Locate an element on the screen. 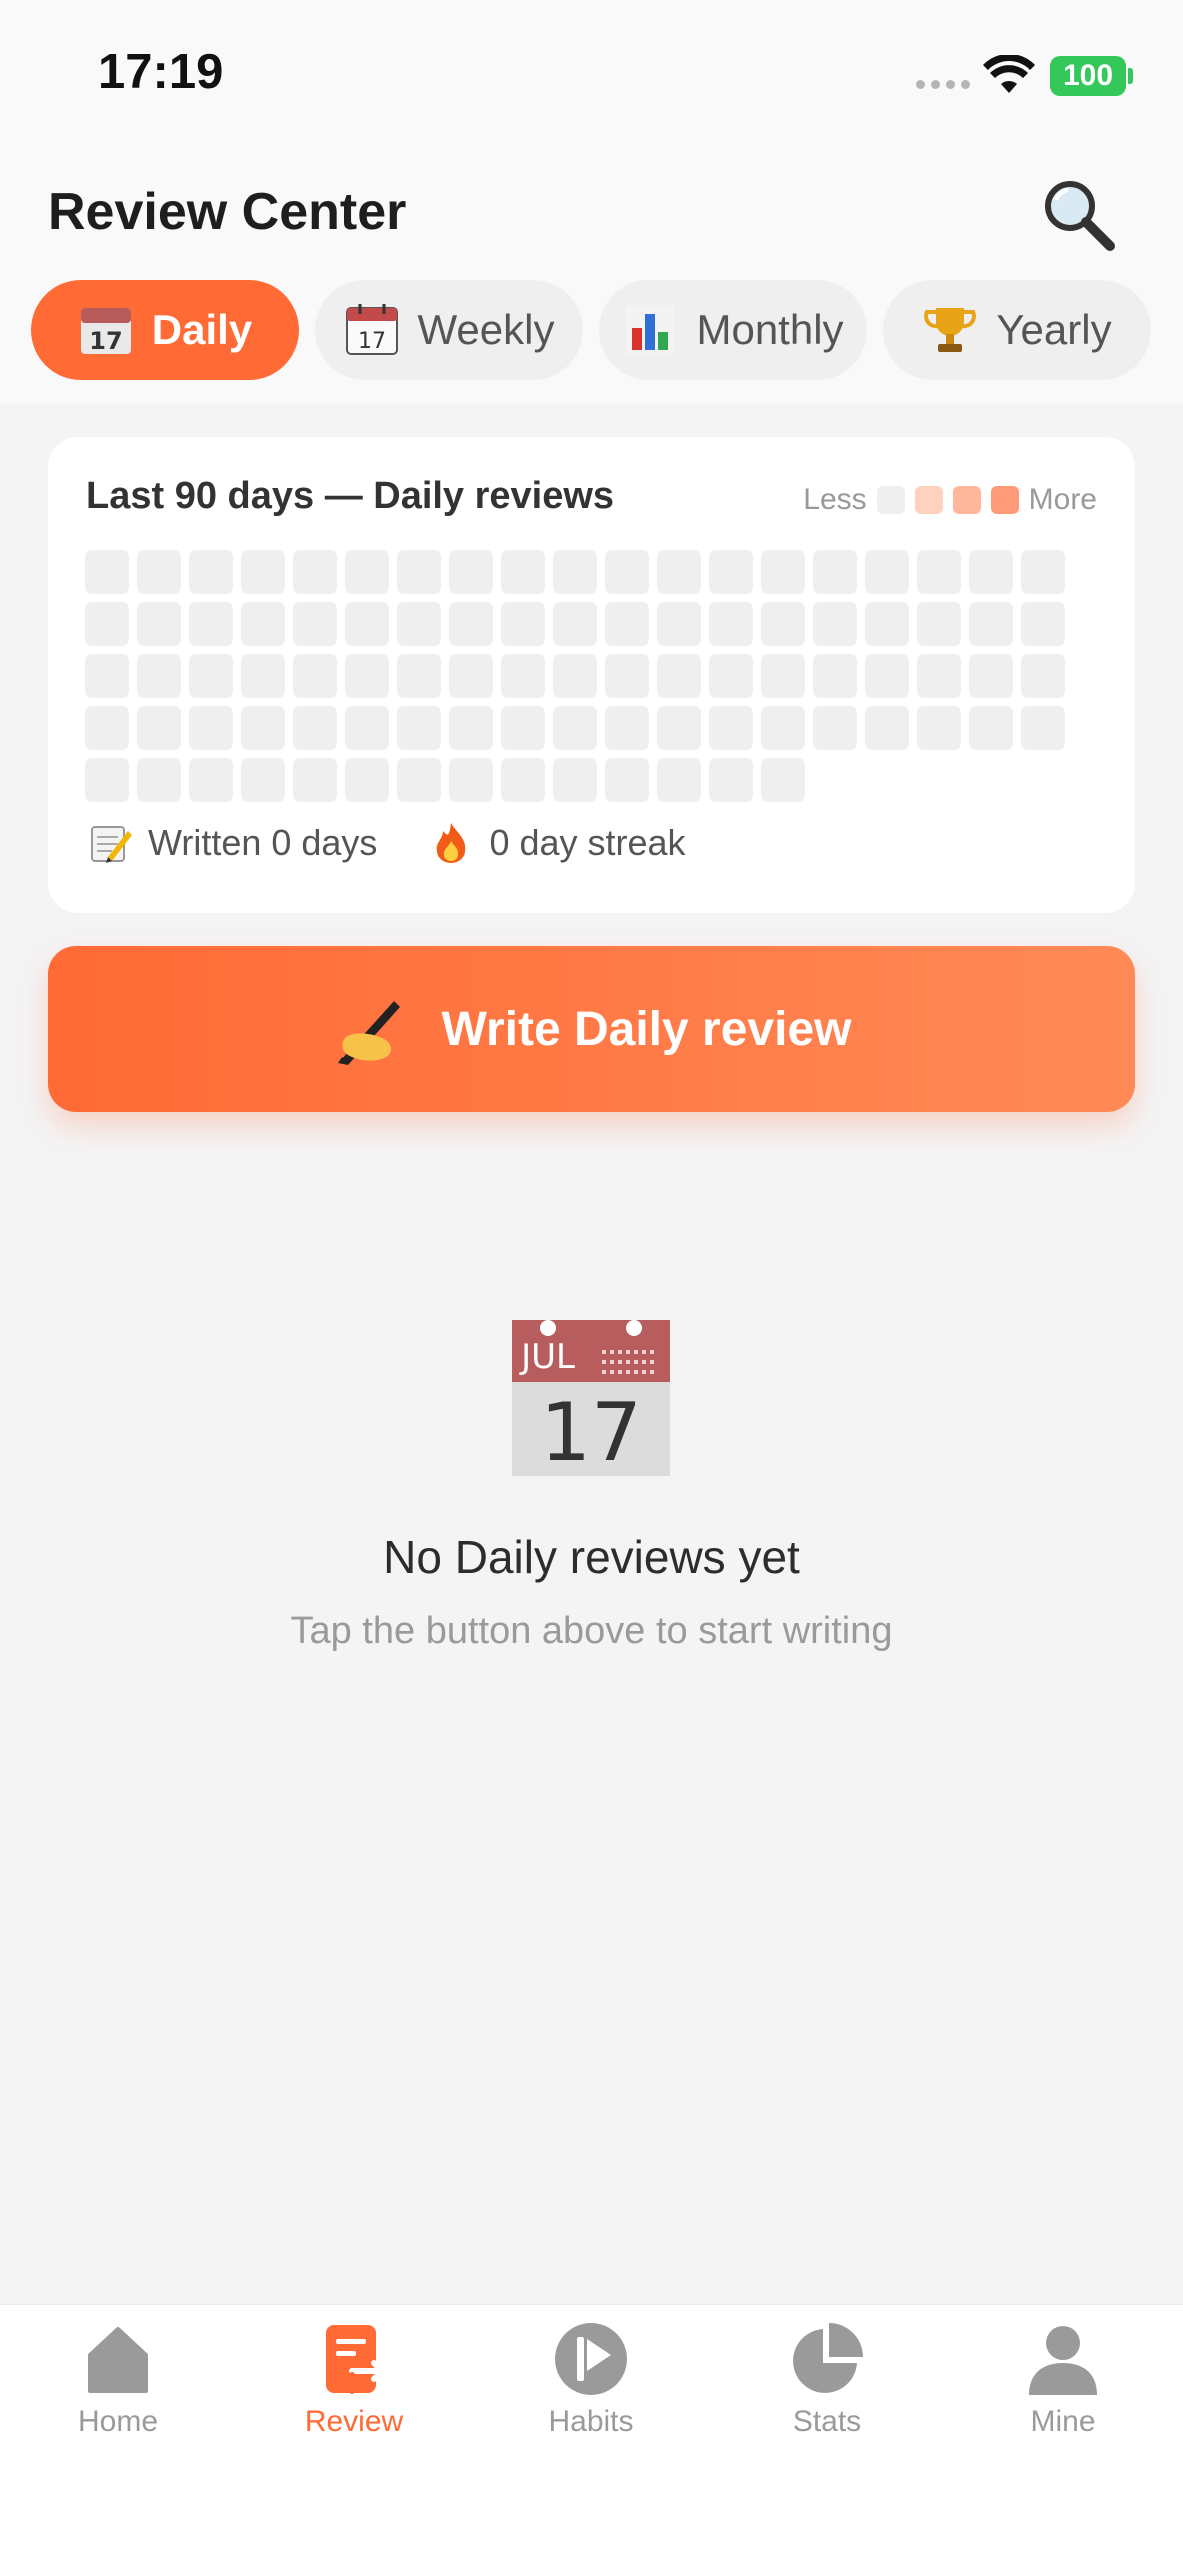 The width and height of the screenshot is (1183, 2560). nav-stats-label: Stats is located at coordinates (827, 2421).